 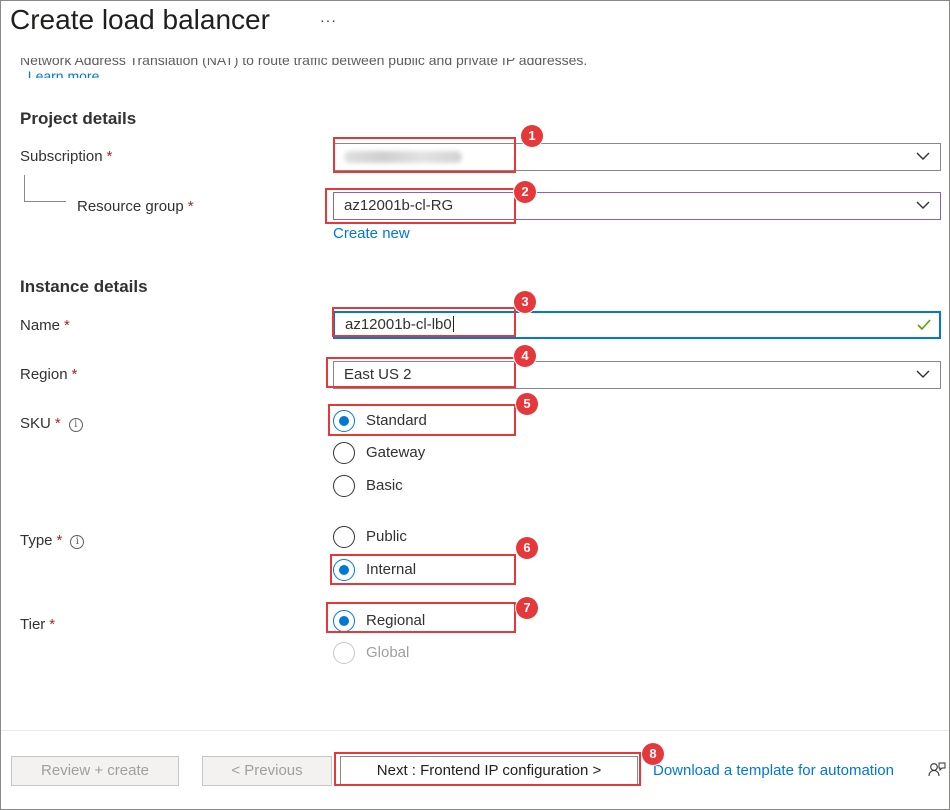 I want to click on annotation-box-type, so click(x=423, y=569).